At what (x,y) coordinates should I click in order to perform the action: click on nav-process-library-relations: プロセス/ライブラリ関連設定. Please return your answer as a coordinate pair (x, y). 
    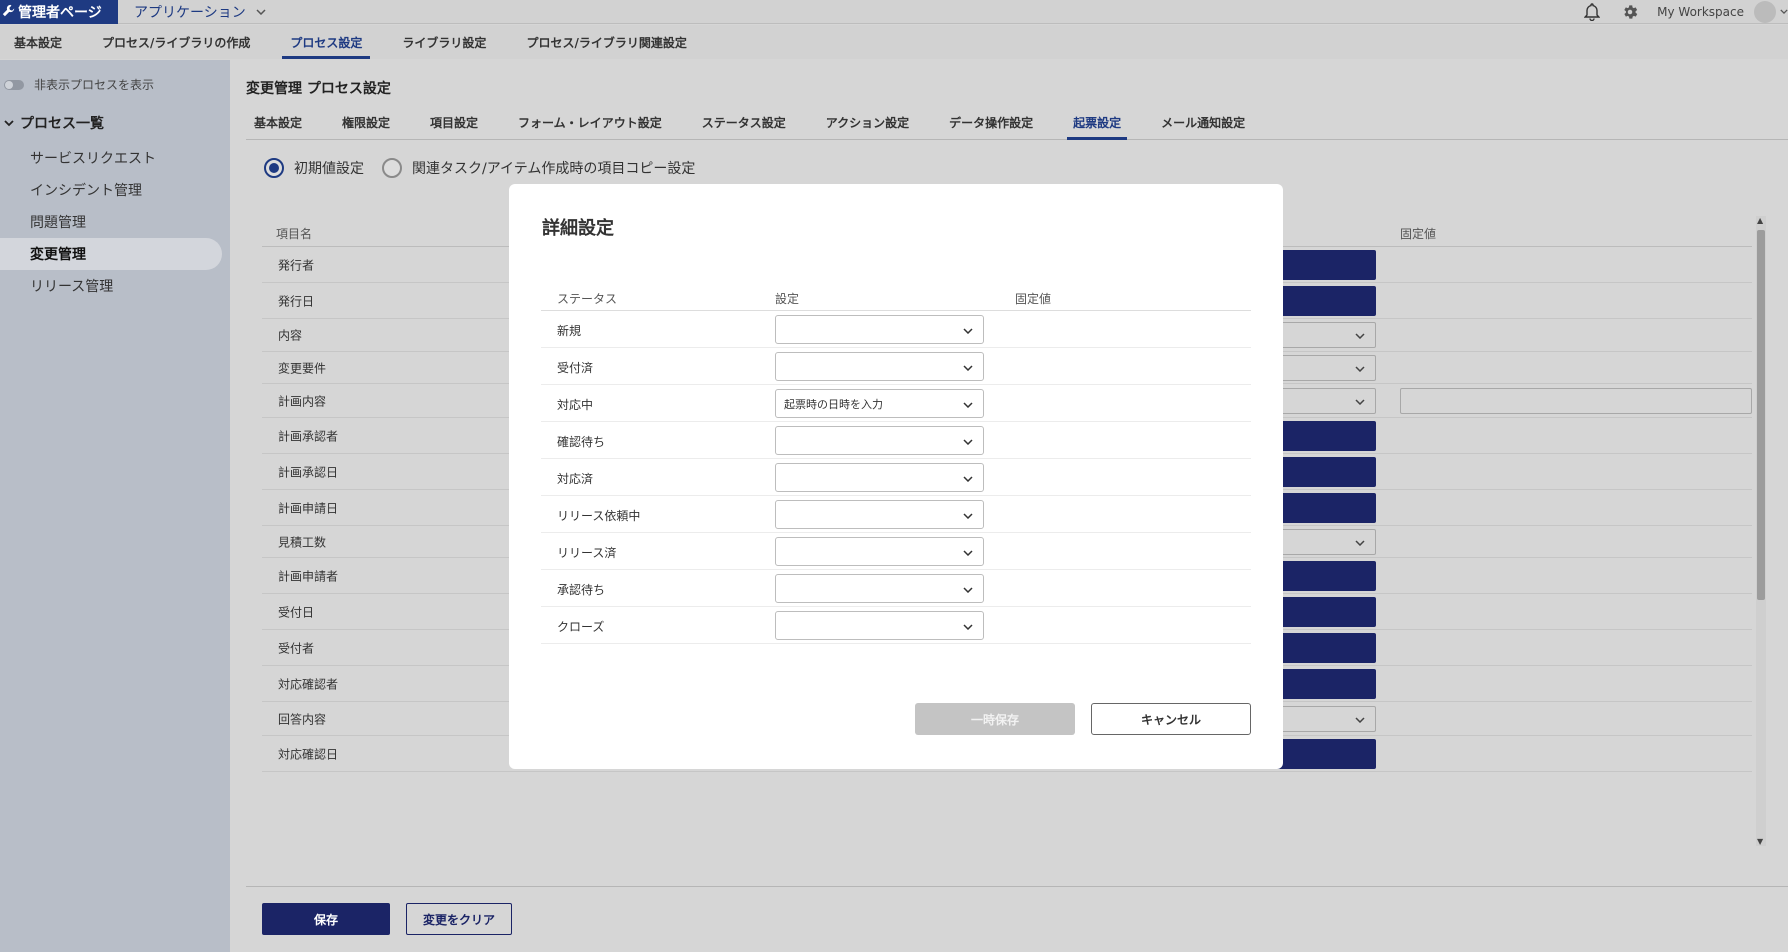
    Looking at the image, I should click on (606, 42).